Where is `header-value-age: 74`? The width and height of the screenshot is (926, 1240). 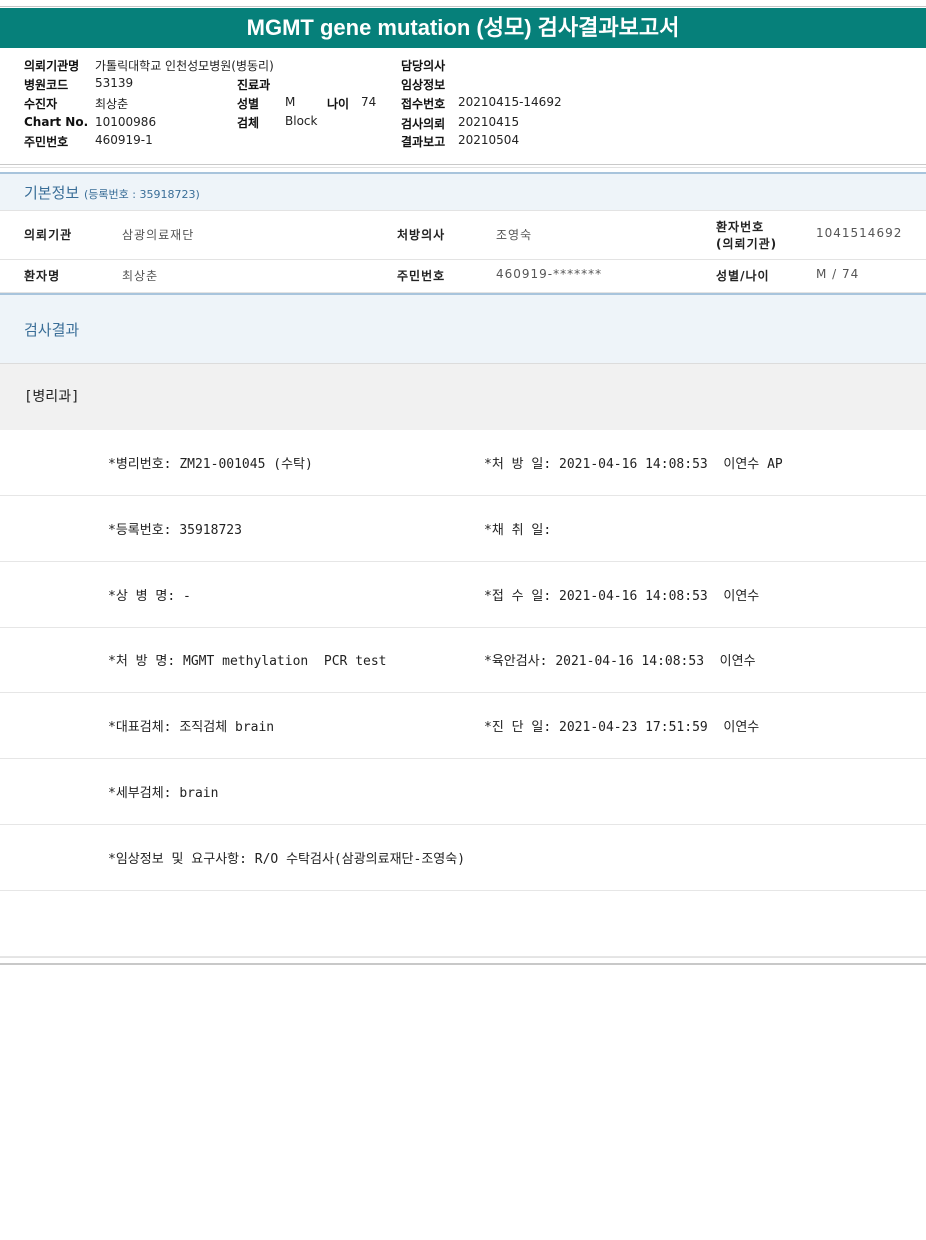
header-value-age: 74 is located at coordinates (369, 102).